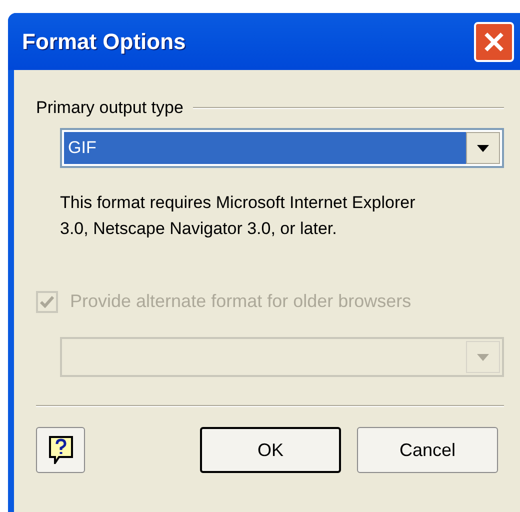  Describe the element at coordinates (270, 450) in the screenshot. I see `ok-button: OK` at that location.